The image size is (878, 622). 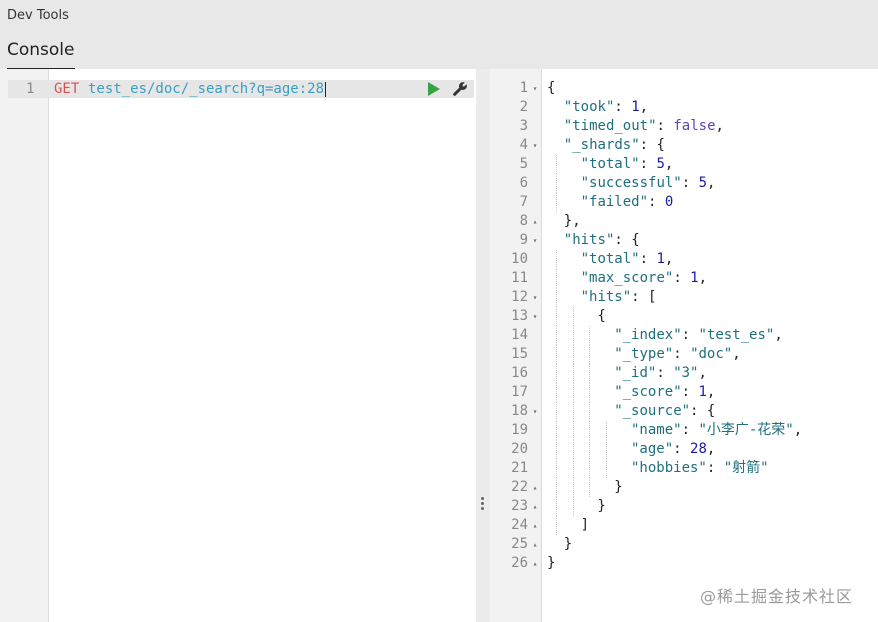 What do you see at coordinates (644, 354) in the screenshot?
I see `code-token: "_type"` at bounding box center [644, 354].